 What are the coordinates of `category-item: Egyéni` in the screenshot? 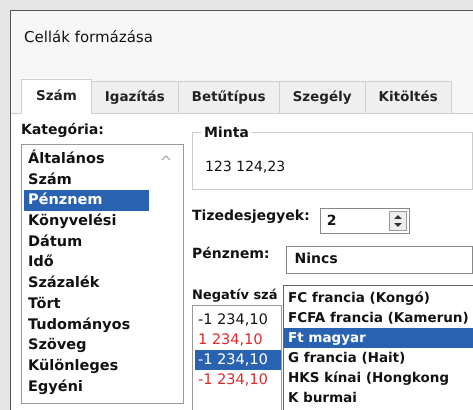 It's located at (86, 387).